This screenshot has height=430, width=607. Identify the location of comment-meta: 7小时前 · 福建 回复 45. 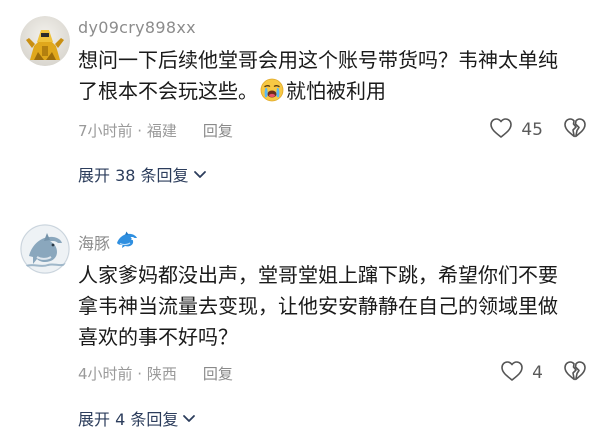
(332, 130).